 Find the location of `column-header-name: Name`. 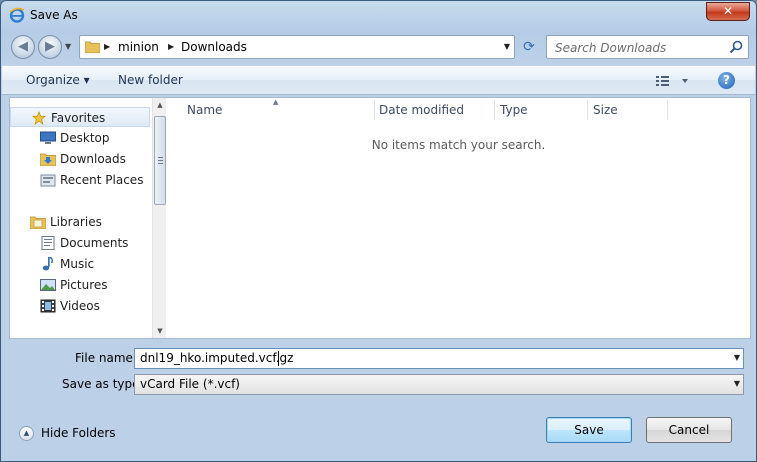

column-header-name: Name is located at coordinates (204, 110).